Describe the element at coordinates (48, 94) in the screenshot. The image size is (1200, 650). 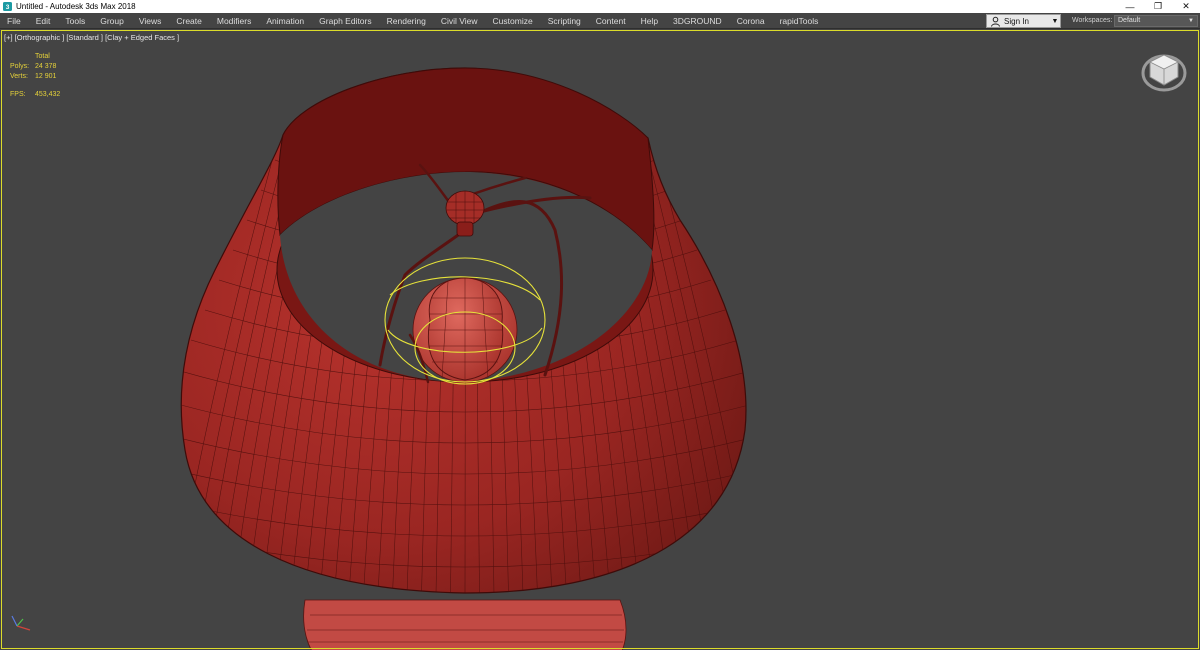
I see `stats-fps-value: 453,432` at that location.